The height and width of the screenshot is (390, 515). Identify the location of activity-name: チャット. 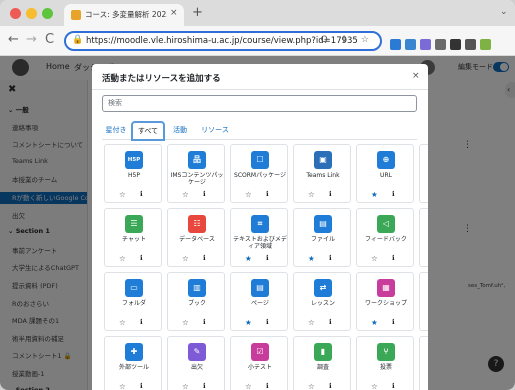
(134, 239).